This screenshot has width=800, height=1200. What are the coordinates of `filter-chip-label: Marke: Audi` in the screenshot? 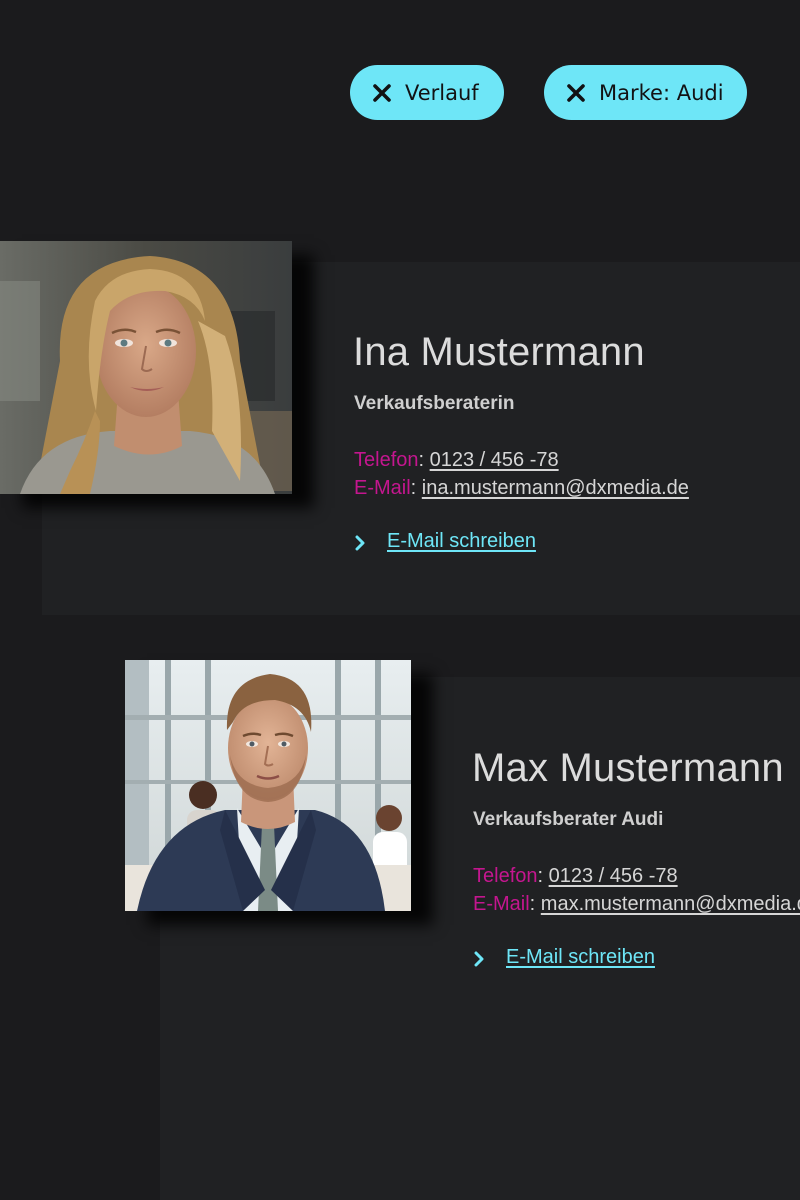 It's located at (661, 92).